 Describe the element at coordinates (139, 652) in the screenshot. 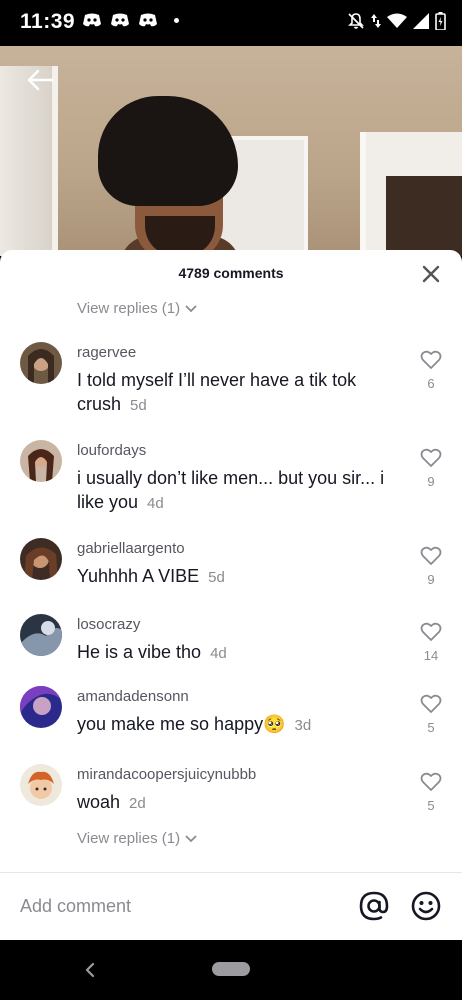

I see `comment-body: He is a vibe tho` at that location.